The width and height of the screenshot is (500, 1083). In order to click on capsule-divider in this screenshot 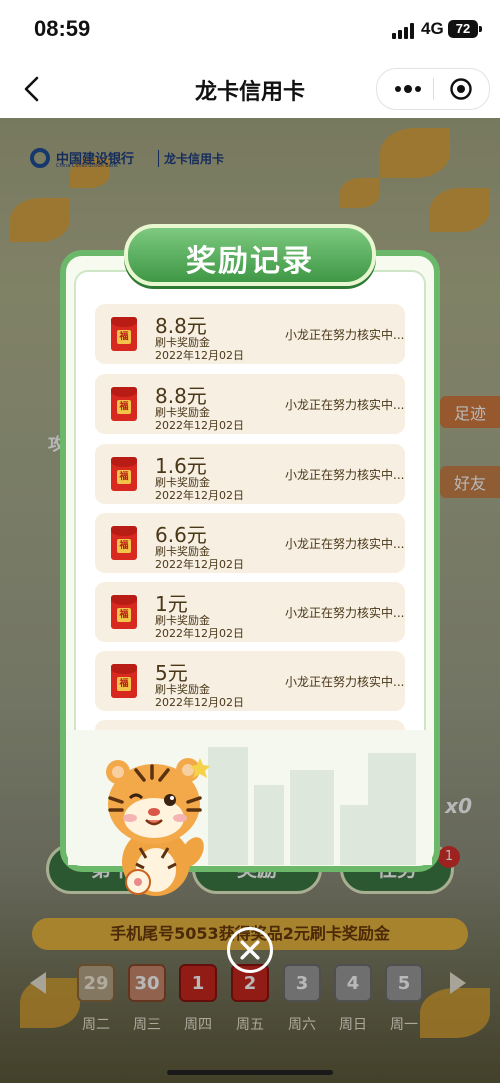, I will do `click(433, 89)`.